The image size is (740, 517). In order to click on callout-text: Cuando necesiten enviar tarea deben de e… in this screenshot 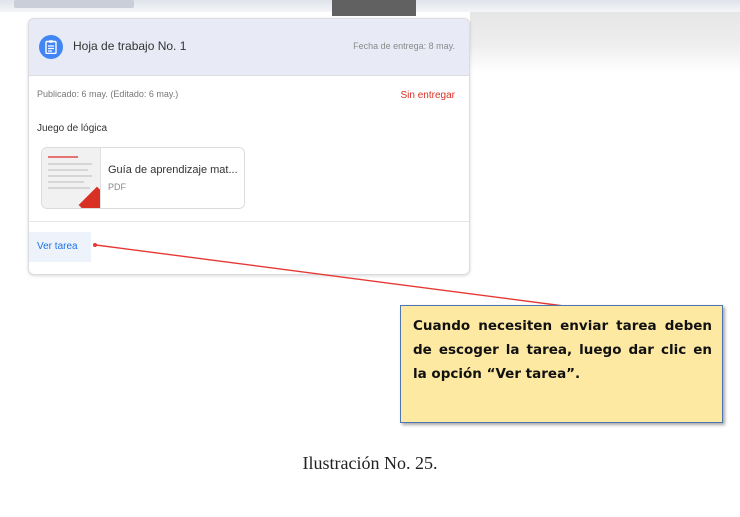, I will do `click(562, 350)`.